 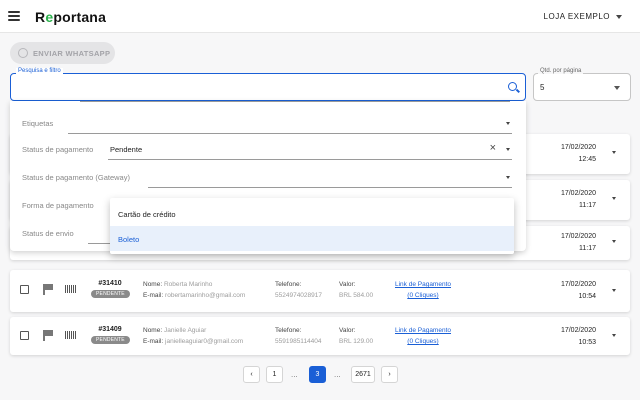 What do you see at coordinates (298, 341) in the screenshot?
I see `customer-phone: 5591985114404` at bounding box center [298, 341].